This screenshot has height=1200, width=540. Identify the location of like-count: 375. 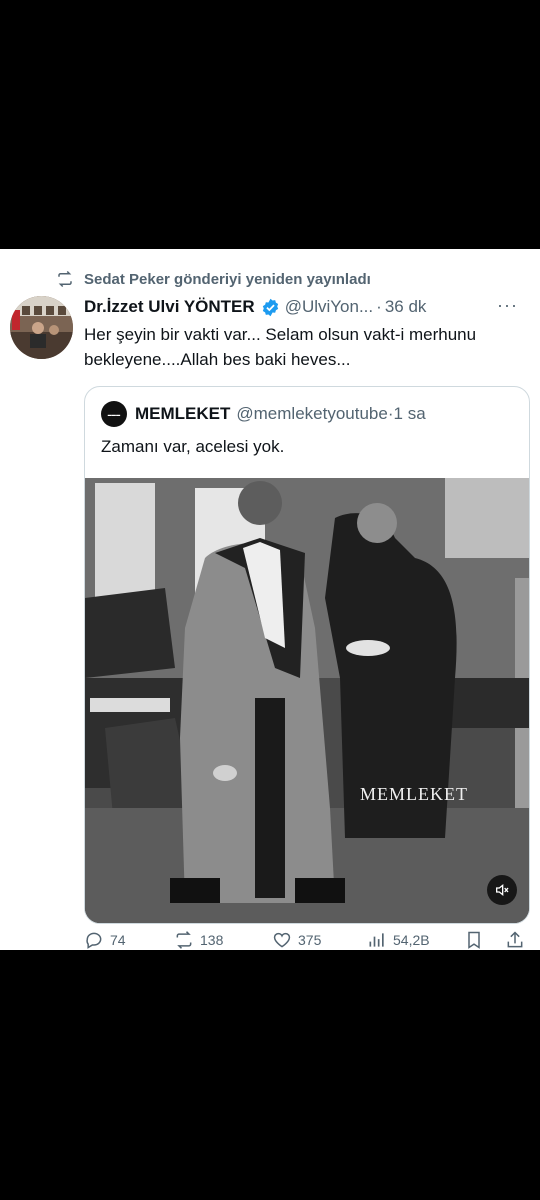
(310, 940).